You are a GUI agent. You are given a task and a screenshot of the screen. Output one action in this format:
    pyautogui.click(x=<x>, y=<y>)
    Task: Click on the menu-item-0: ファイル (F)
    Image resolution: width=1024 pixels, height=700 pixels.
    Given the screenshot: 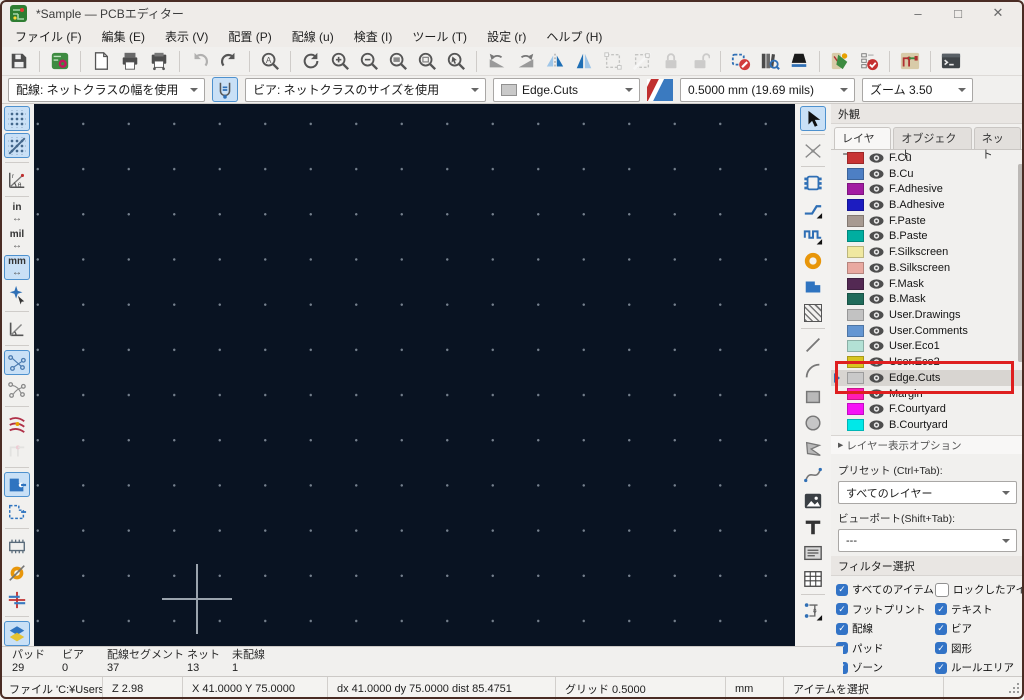 What is the action you would take?
    pyautogui.click(x=48, y=36)
    